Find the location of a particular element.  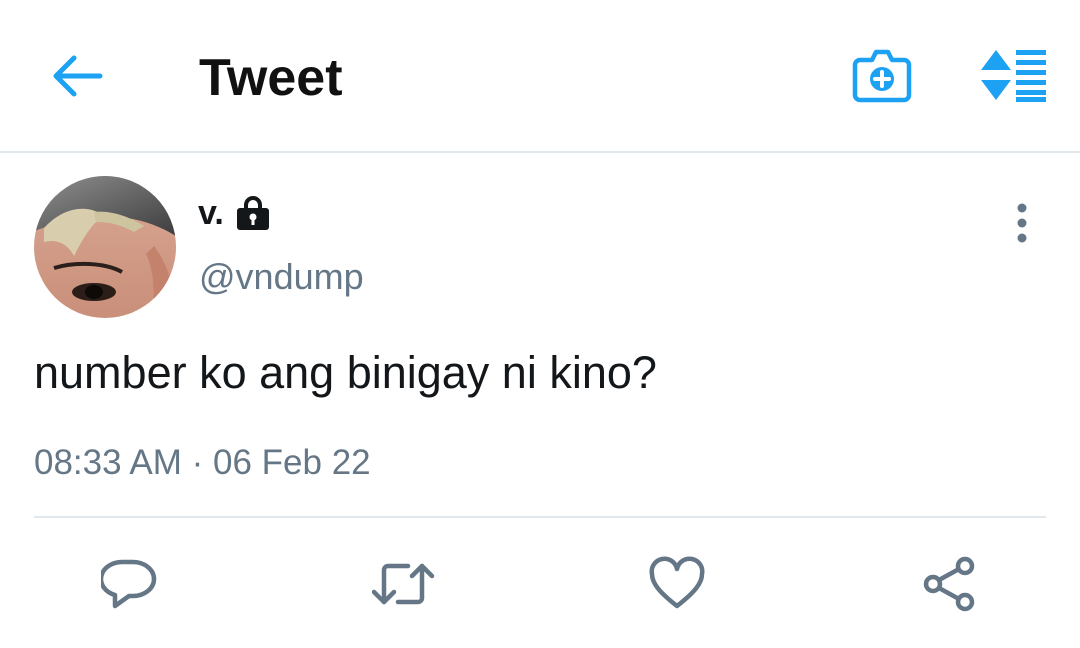

arrow-left-icon is located at coordinates (78, 76).